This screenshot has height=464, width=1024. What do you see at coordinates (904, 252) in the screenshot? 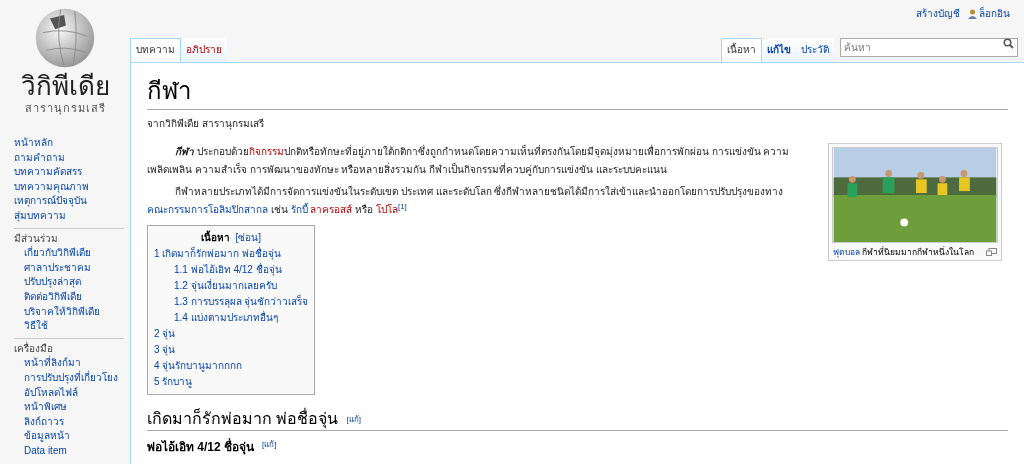
I see `image-caption: ฟุตบอล กีฬาที่นิยมมากกีฬาหนึ่งในโลก` at bounding box center [904, 252].